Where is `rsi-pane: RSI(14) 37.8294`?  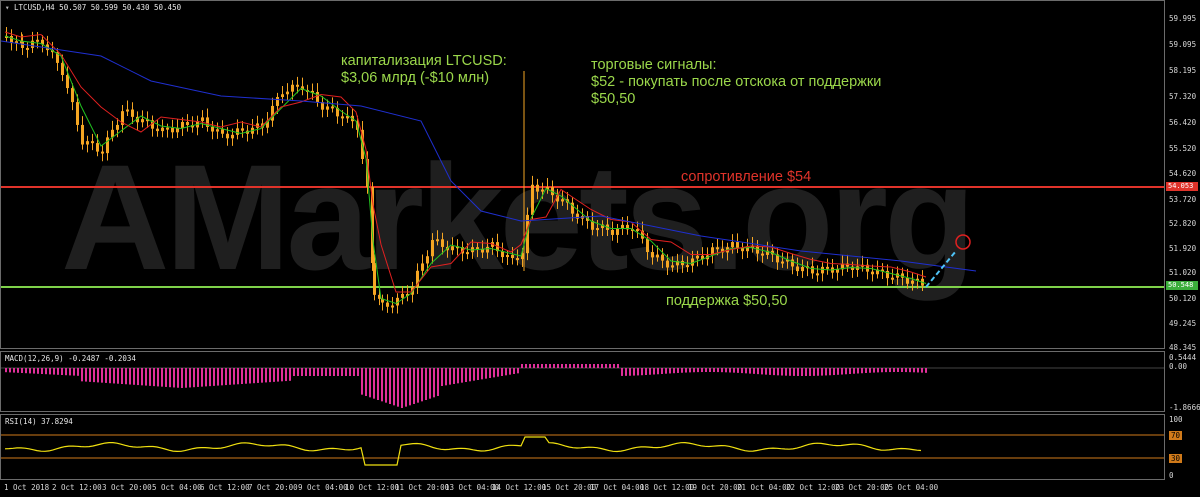
rsi-pane: RSI(14) 37.8294 is located at coordinates (582, 447).